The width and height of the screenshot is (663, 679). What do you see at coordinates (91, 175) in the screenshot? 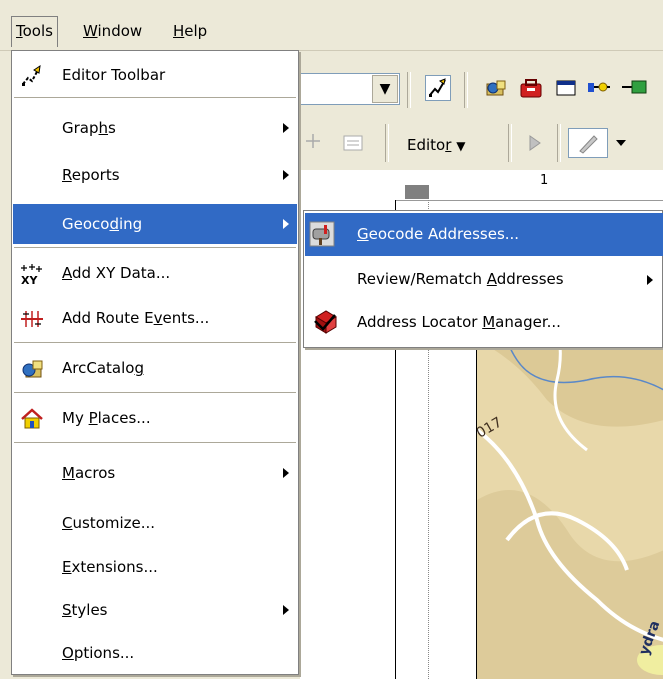
I see `menu-item-label: Reports` at bounding box center [91, 175].